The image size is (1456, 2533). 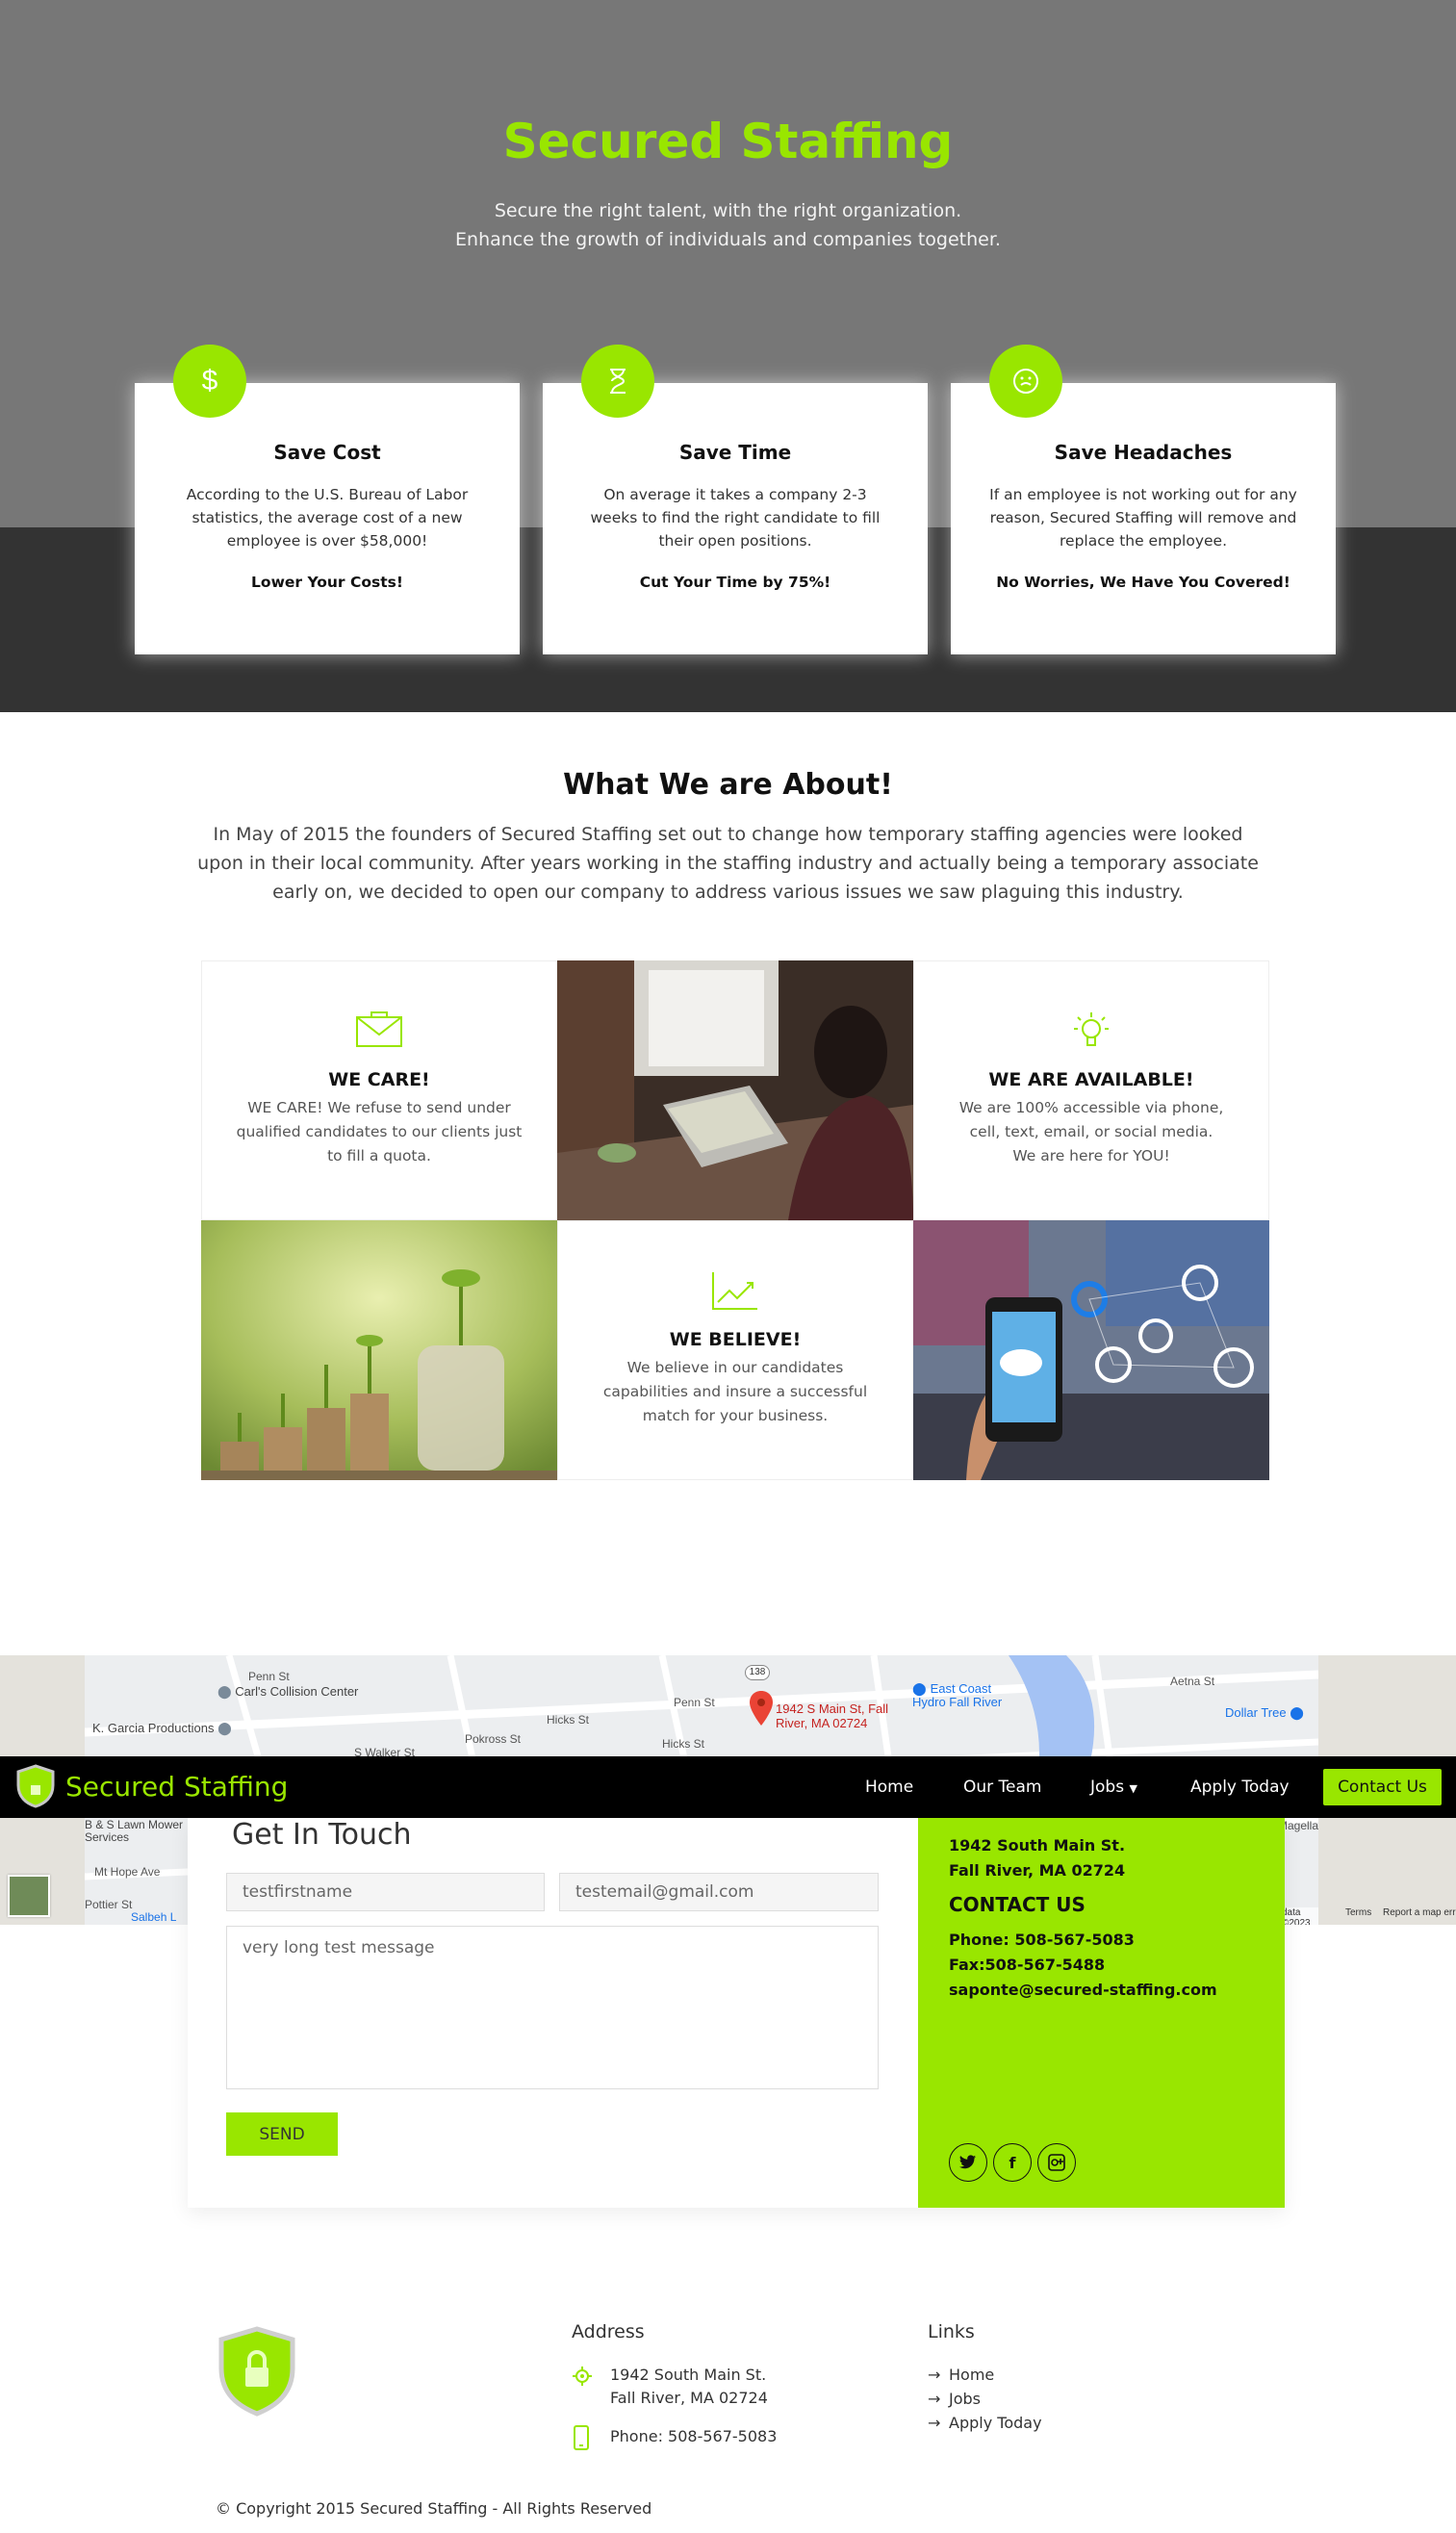 What do you see at coordinates (288, 1691) in the screenshot?
I see `map-place-label: ⬤ Carl's Collision Center` at bounding box center [288, 1691].